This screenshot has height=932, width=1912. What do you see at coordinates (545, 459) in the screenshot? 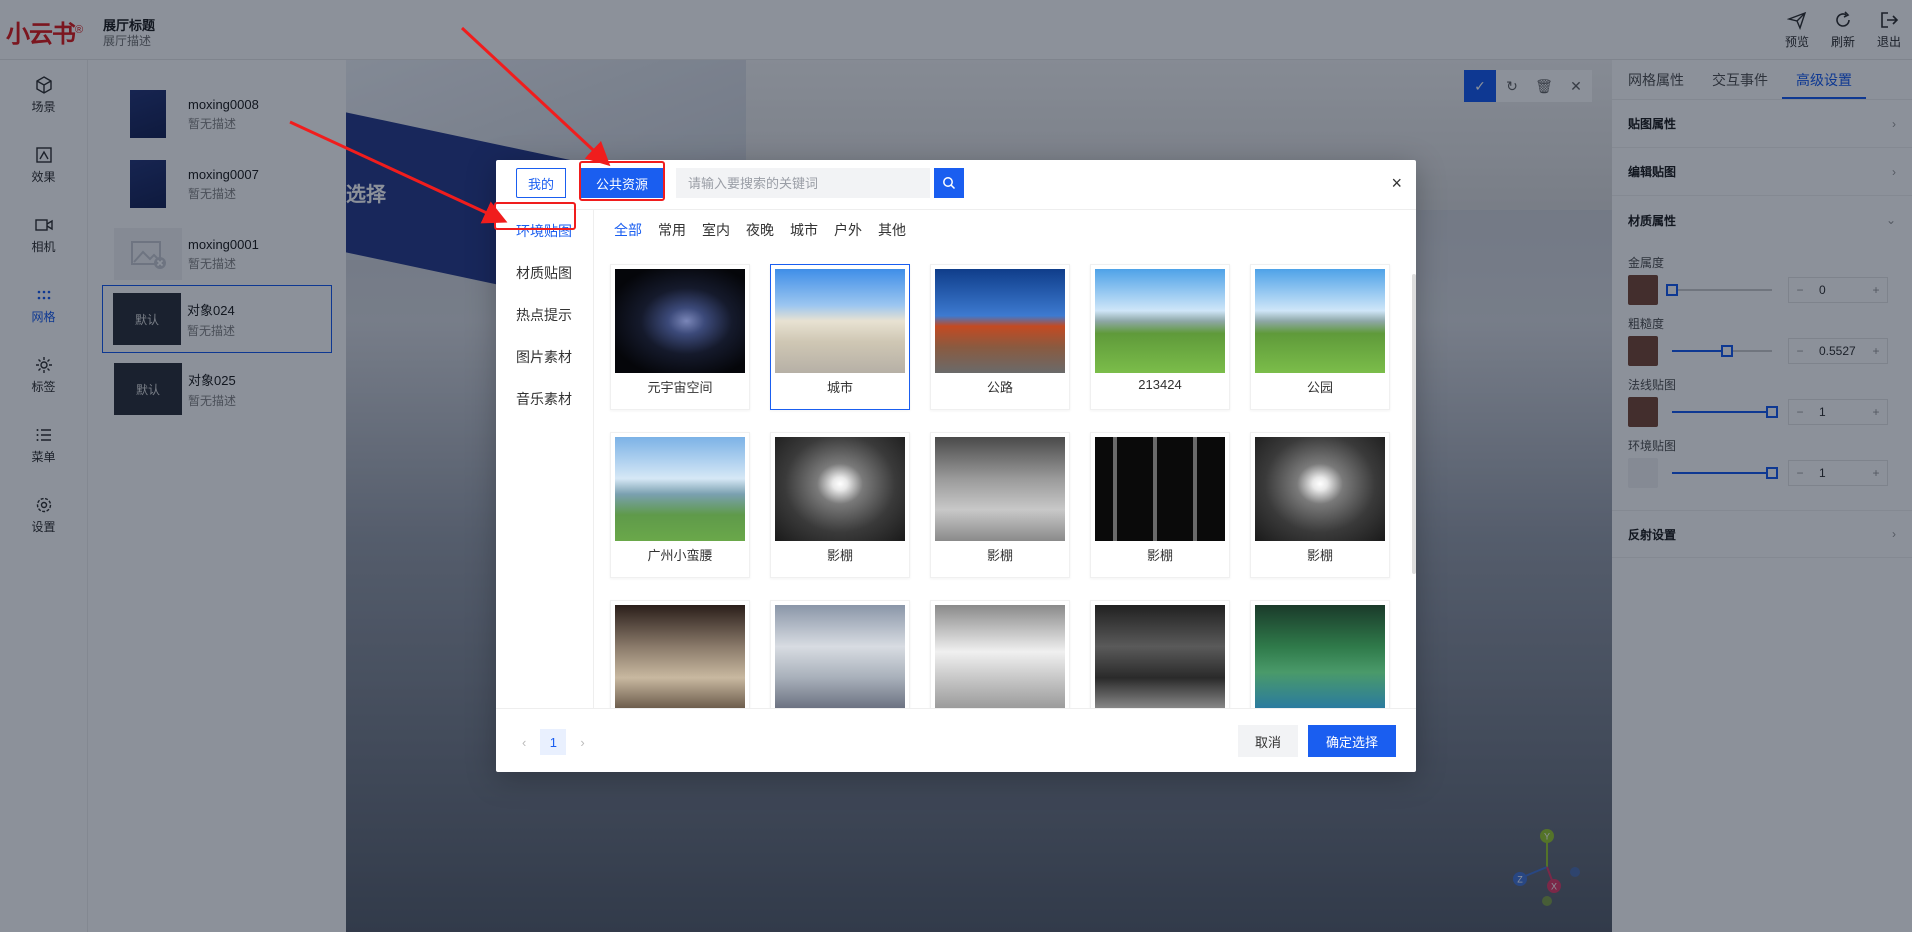
I see `category-sidebar: 环境贴图 材质贴图 热点提示 图片素材 音乐素材` at bounding box center [545, 459].